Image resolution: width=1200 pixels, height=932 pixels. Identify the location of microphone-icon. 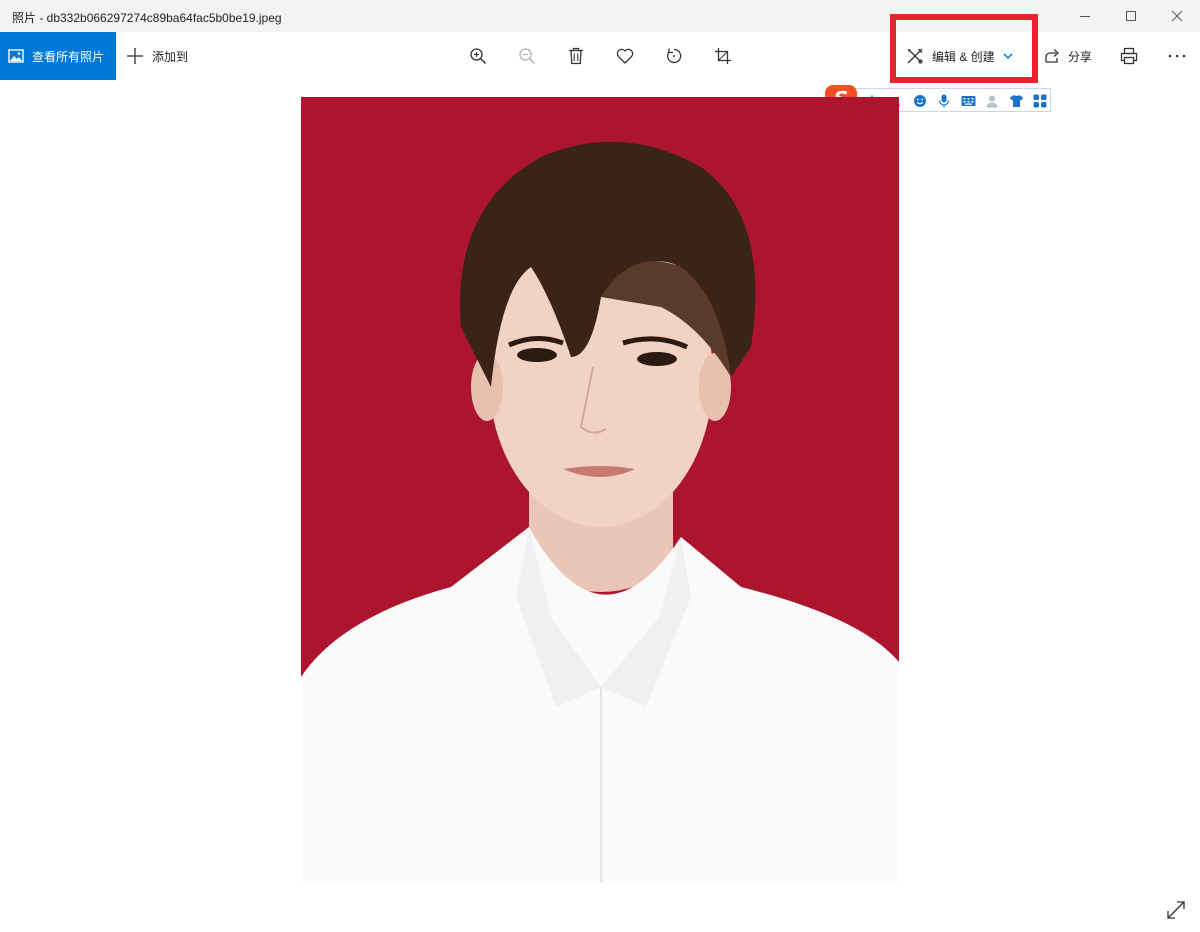
(944, 101).